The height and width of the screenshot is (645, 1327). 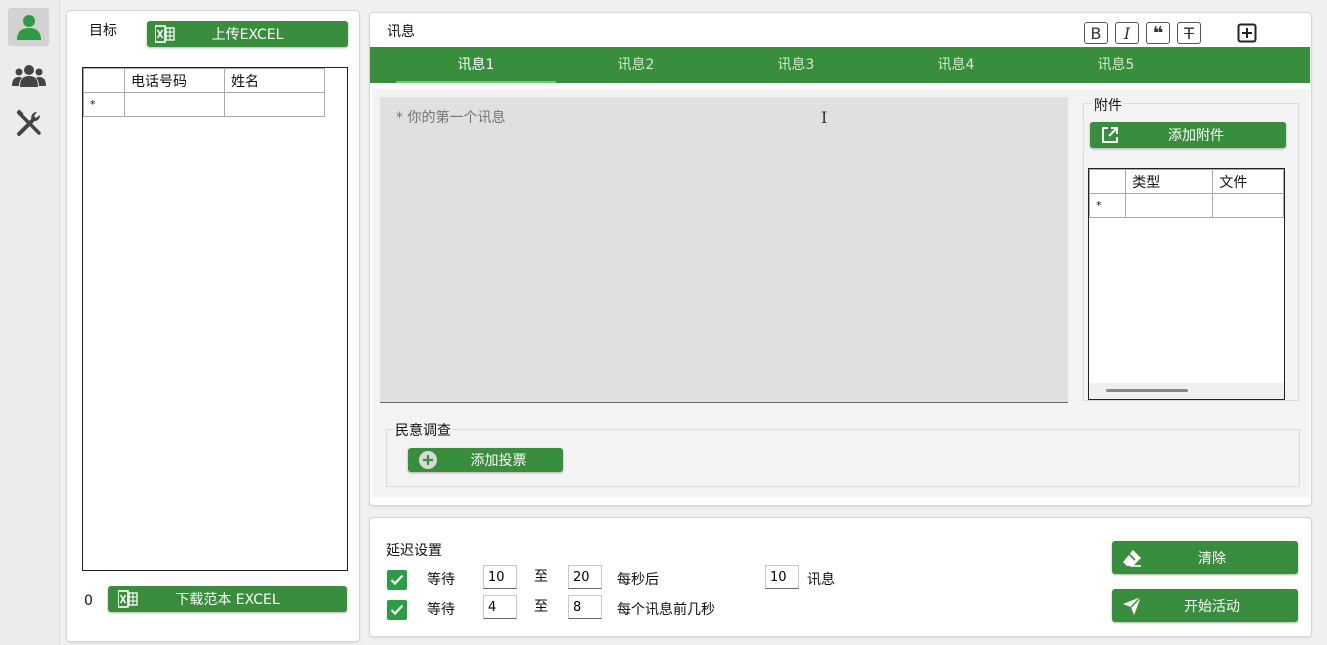 What do you see at coordinates (1158, 33) in the screenshot?
I see `quote-button: ❝` at bounding box center [1158, 33].